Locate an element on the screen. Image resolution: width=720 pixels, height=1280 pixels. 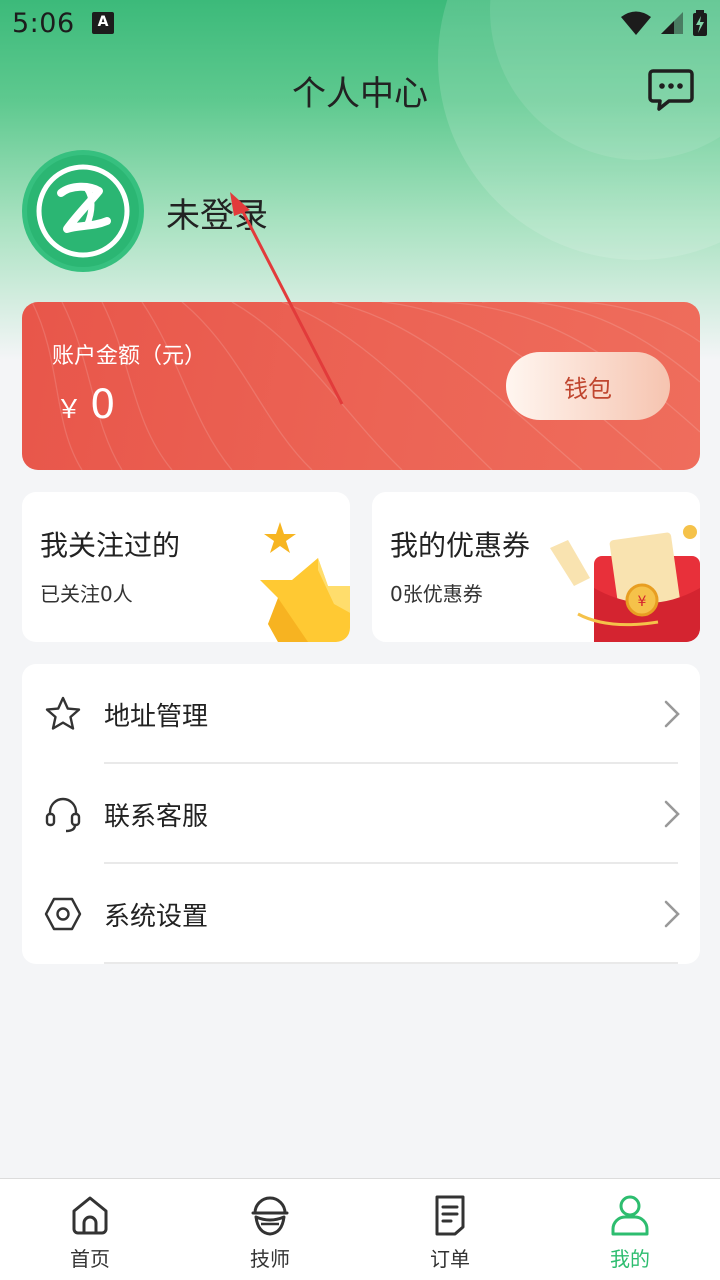
follow-card-title: 我关注过的 is located at coordinates (110, 545).